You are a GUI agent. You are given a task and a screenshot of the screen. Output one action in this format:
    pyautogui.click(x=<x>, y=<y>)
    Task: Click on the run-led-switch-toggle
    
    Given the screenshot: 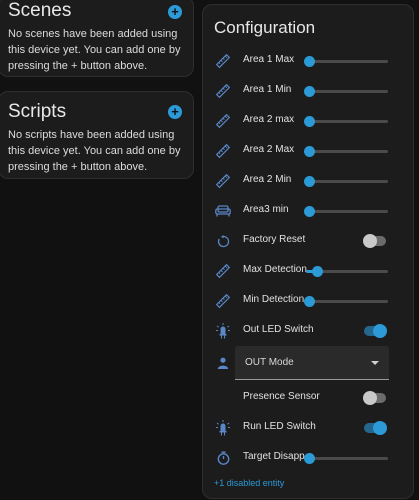 What is the action you would take?
    pyautogui.click(x=375, y=428)
    